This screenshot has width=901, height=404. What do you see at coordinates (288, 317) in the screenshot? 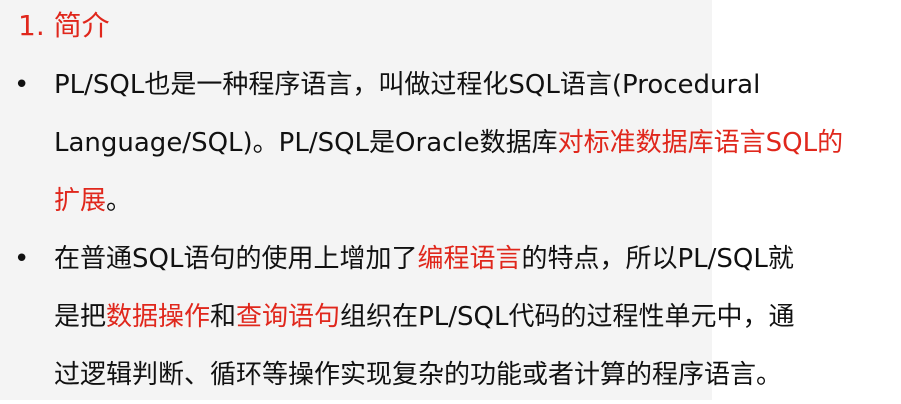
I see `highlight-text: 查询语句` at bounding box center [288, 317].